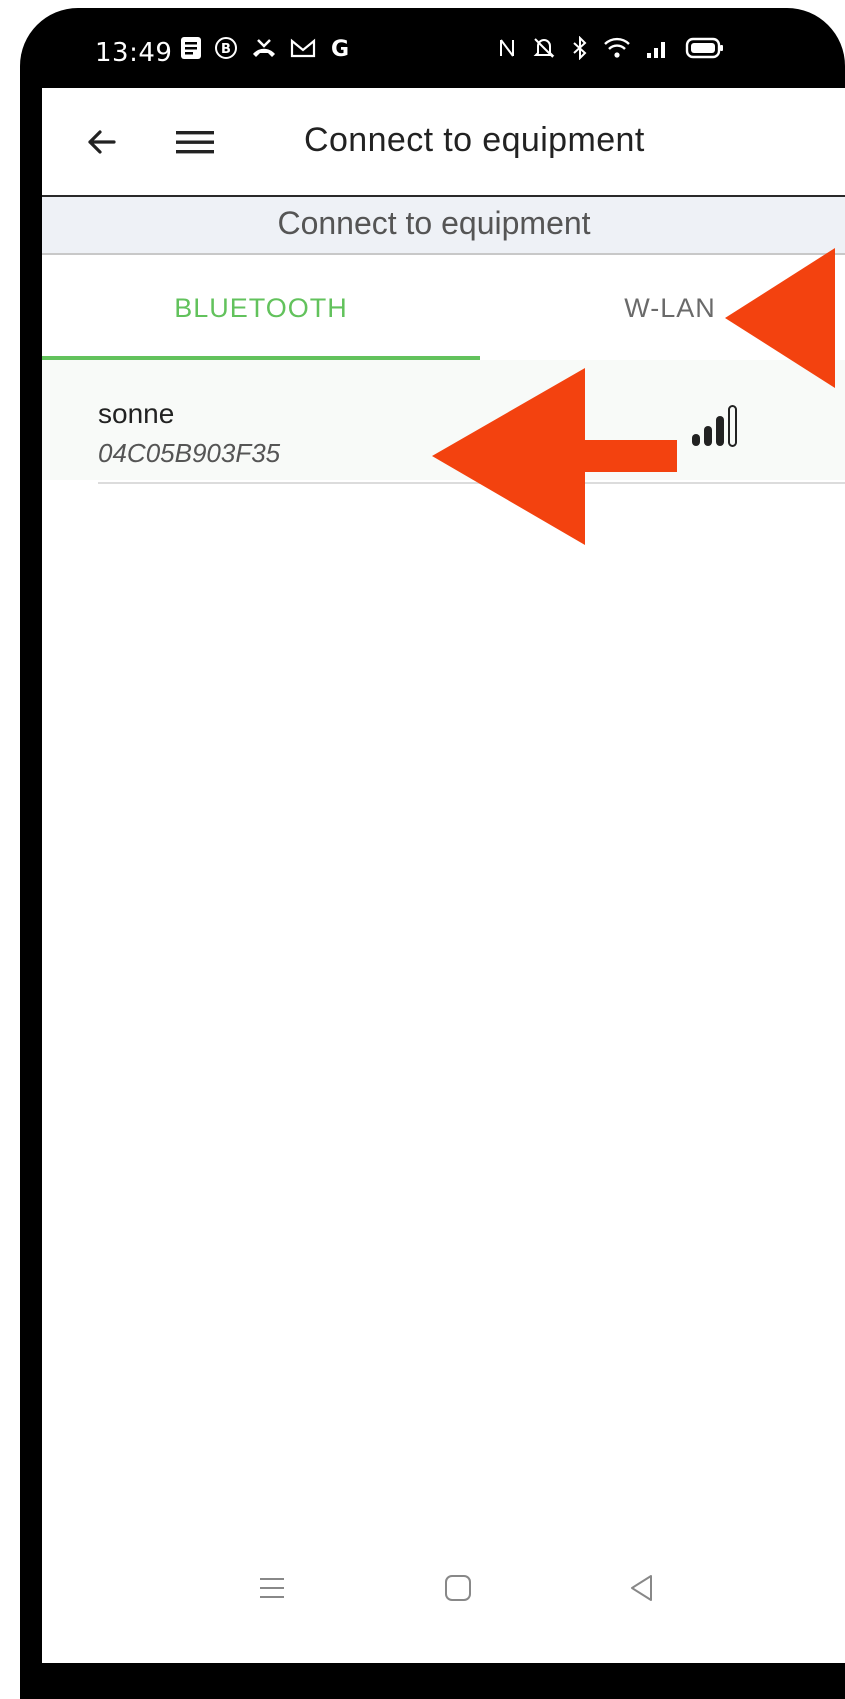 The height and width of the screenshot is (1699, 845). I want to click on page-title: Connect to equipment, so click(474, 140).